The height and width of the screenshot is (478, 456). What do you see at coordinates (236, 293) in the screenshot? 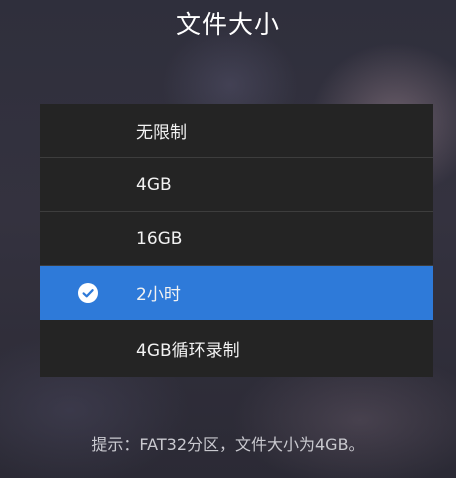
I see `option-2-hours: 2小时` at bounding box center [236, 293].